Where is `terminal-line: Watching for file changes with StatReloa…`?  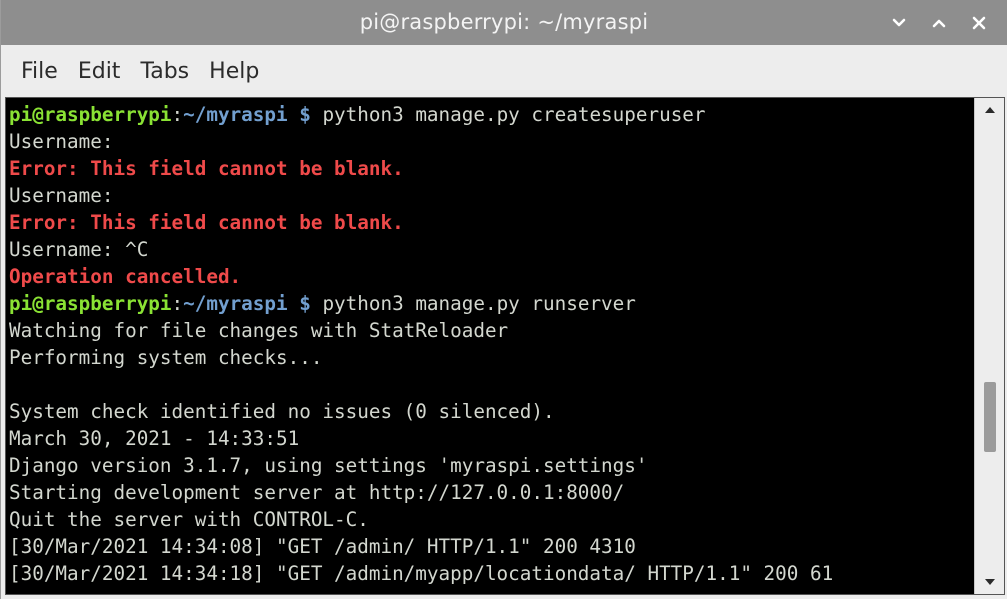 terminal-line: Watching for file changes with StatReloa… is located at coordinates (491, 330).